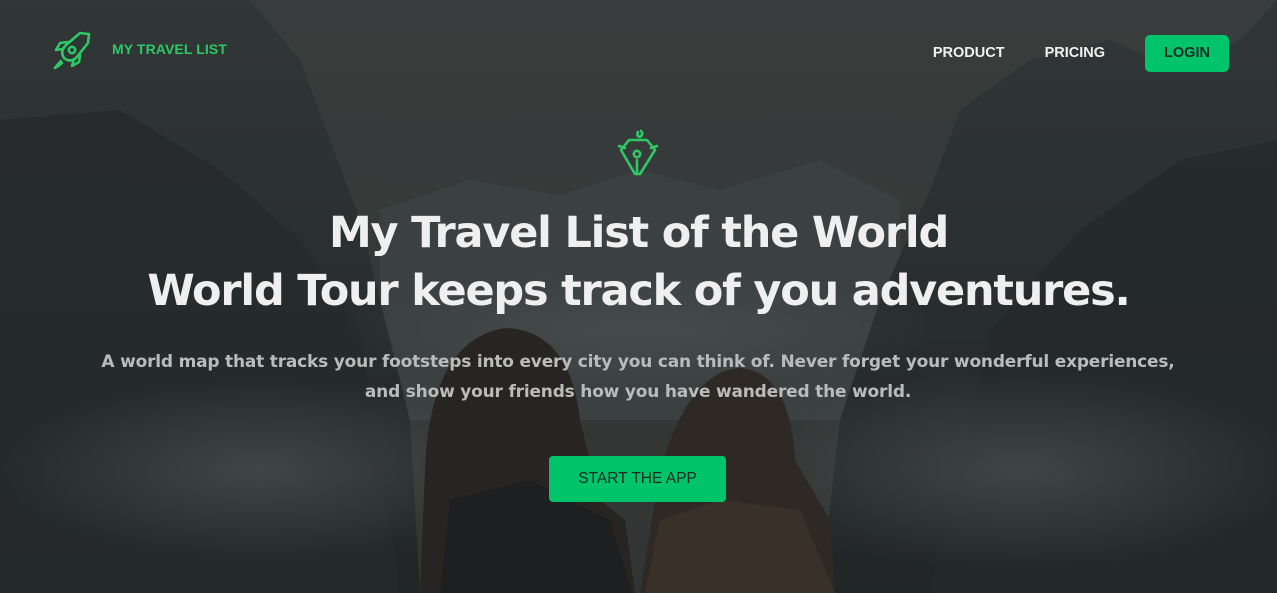  I want to click on login-button: LOGIN, so click(1187, 53).